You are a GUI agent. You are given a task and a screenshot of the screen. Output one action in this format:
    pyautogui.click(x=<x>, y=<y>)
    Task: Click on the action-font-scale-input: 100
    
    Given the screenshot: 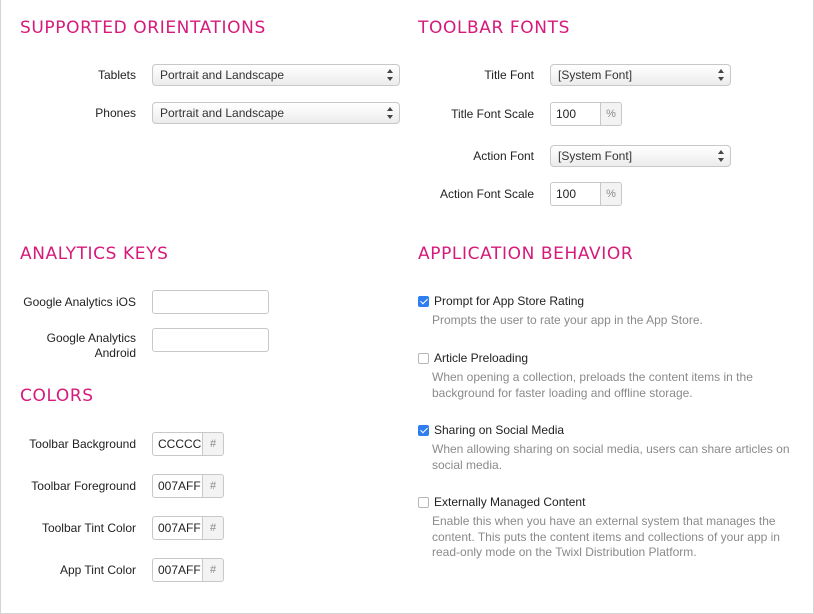 What is the action you would take?
    pyautogui.click(x=575, y=194)
    